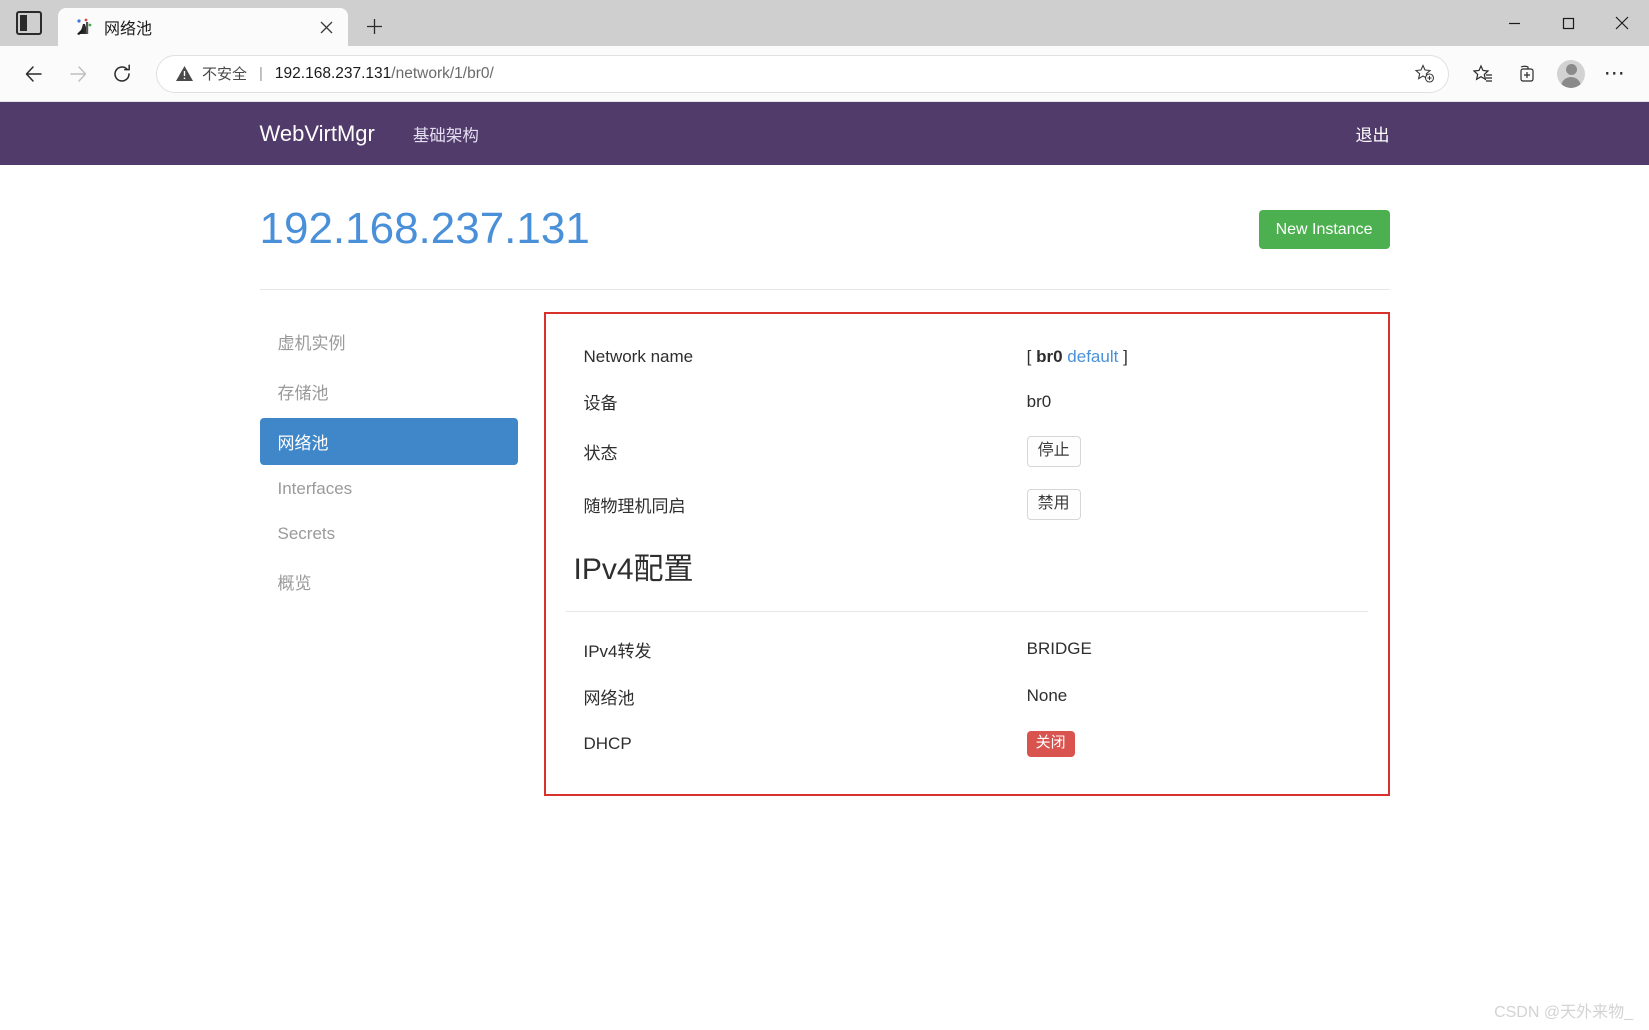 The image size is (1649, 1030). What do you see at coordinates (634, 507) in the screenshot?
I see `row-label-autostart: 随物理机同启` at bounding box center [634, 507].